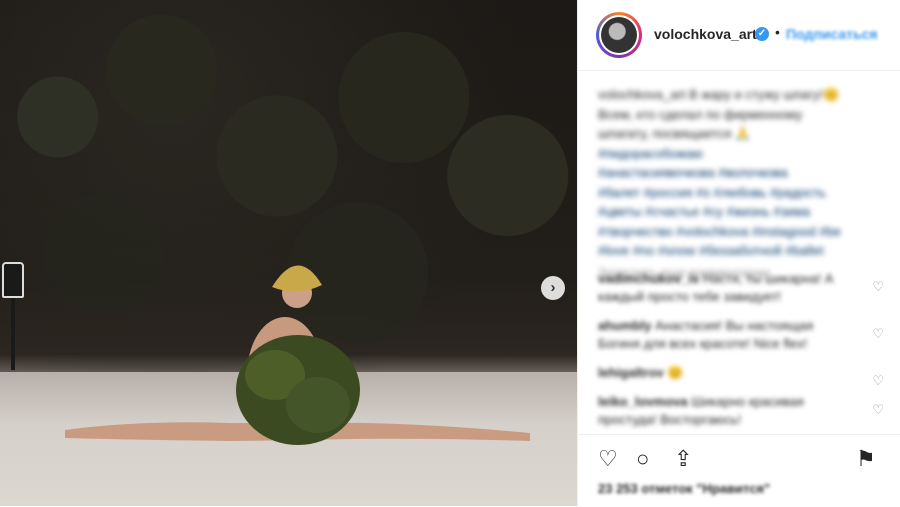 Image resolution: width=900 pixels, height=507 pixels. Describe the element at coordinates (700, 114) in the screenshot. I see `caption-line: Всем, кто сделал по фирменному` at that location.